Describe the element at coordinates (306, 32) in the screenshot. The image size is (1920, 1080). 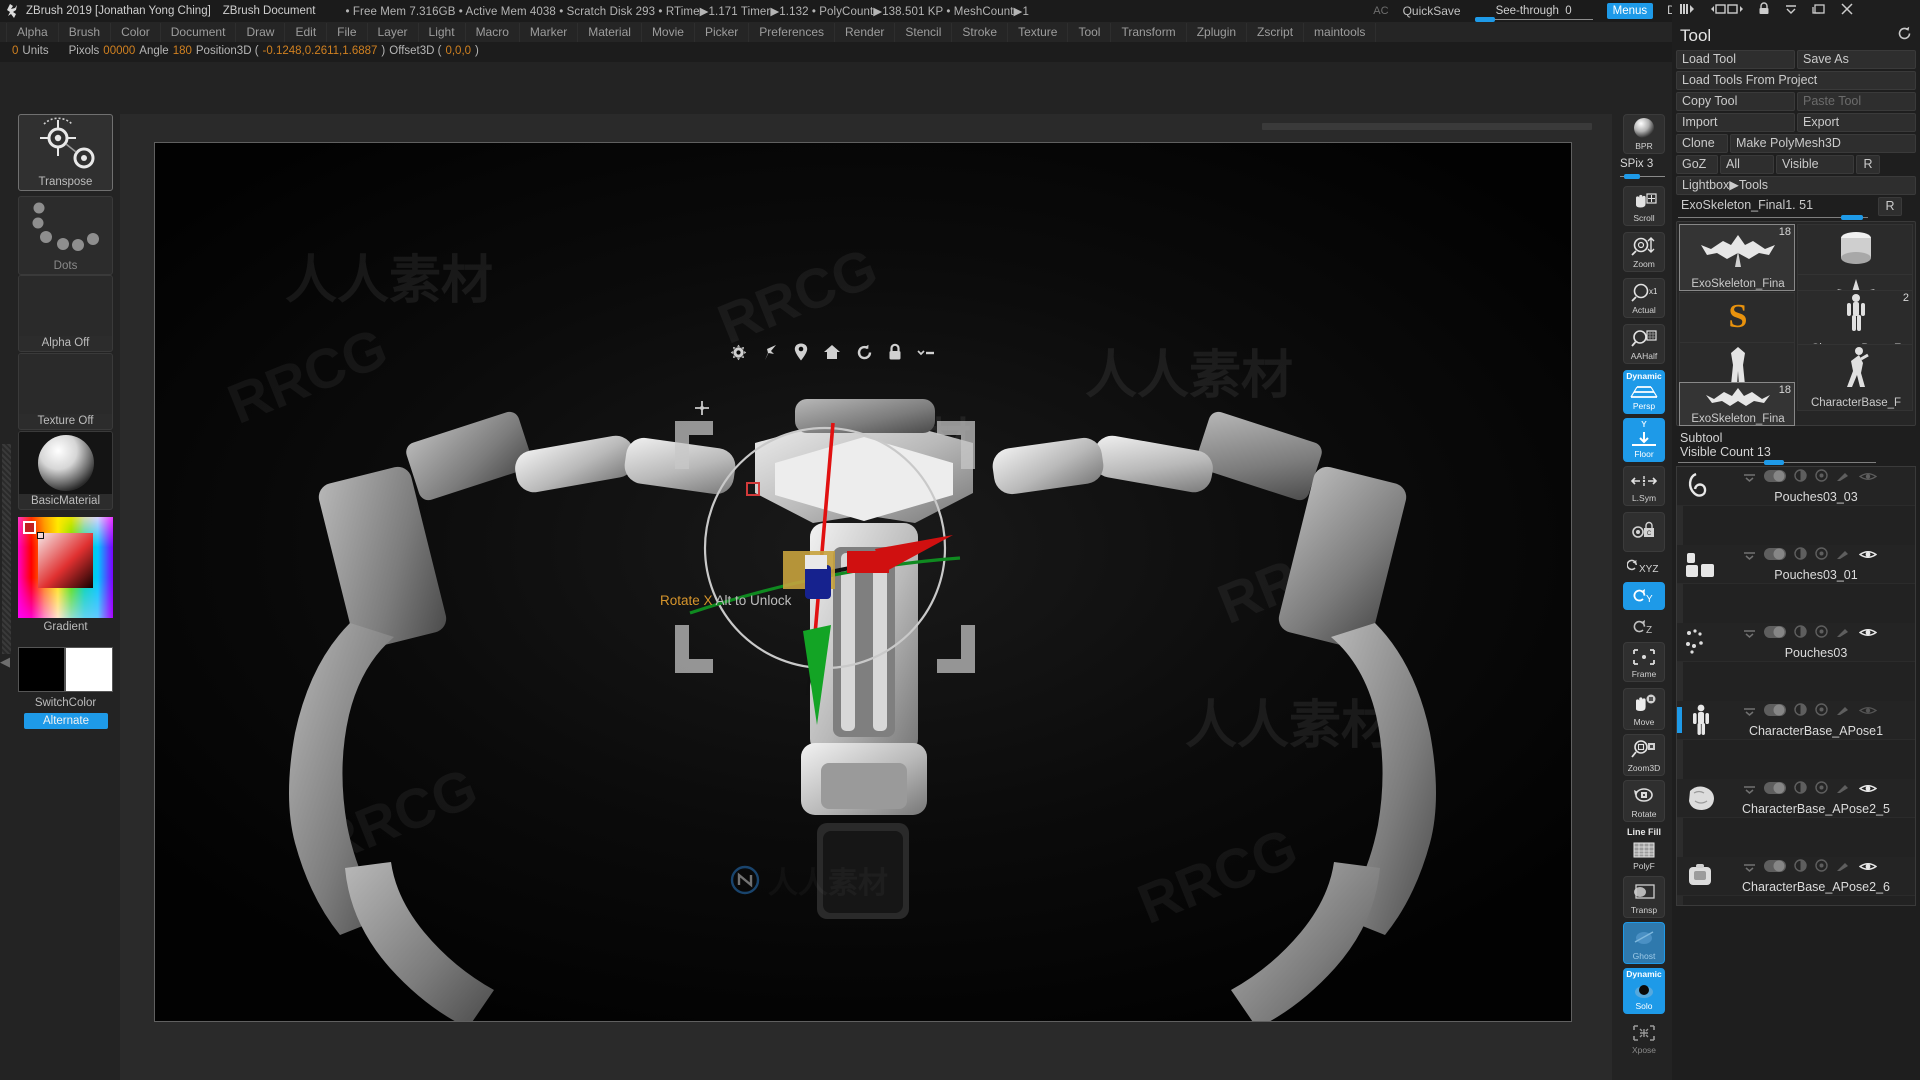
I see `menu-edit: Edit` at that location.